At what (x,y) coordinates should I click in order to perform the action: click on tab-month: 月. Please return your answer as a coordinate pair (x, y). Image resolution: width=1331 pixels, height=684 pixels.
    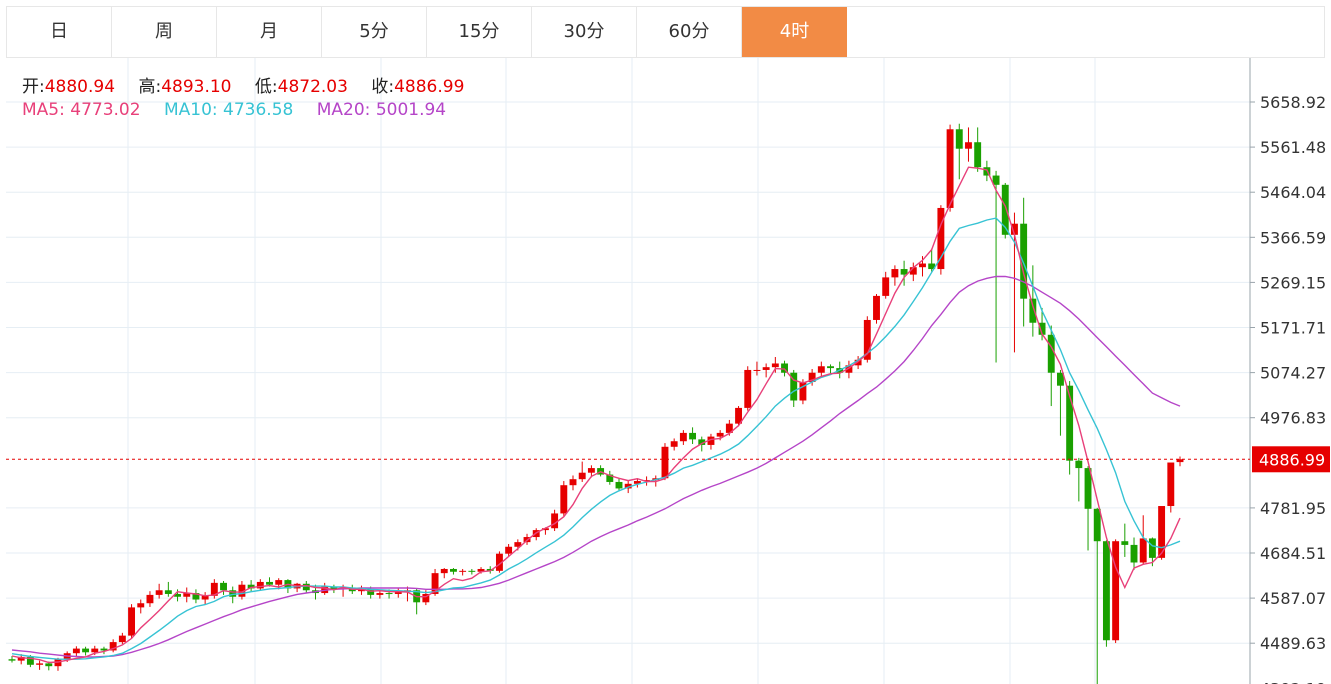
    Looking at the image, I should click on (269, 32).